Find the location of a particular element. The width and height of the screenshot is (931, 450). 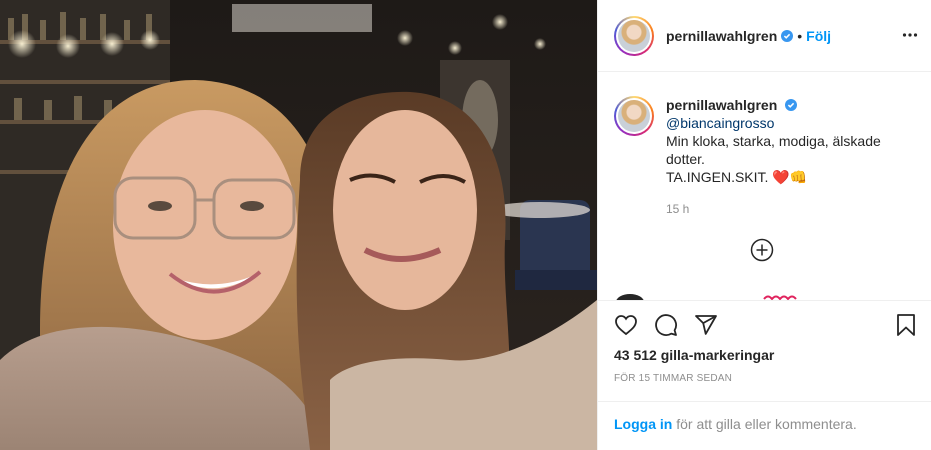

caption-mention: @biancaingrosso is located at coordinates (773, 123).